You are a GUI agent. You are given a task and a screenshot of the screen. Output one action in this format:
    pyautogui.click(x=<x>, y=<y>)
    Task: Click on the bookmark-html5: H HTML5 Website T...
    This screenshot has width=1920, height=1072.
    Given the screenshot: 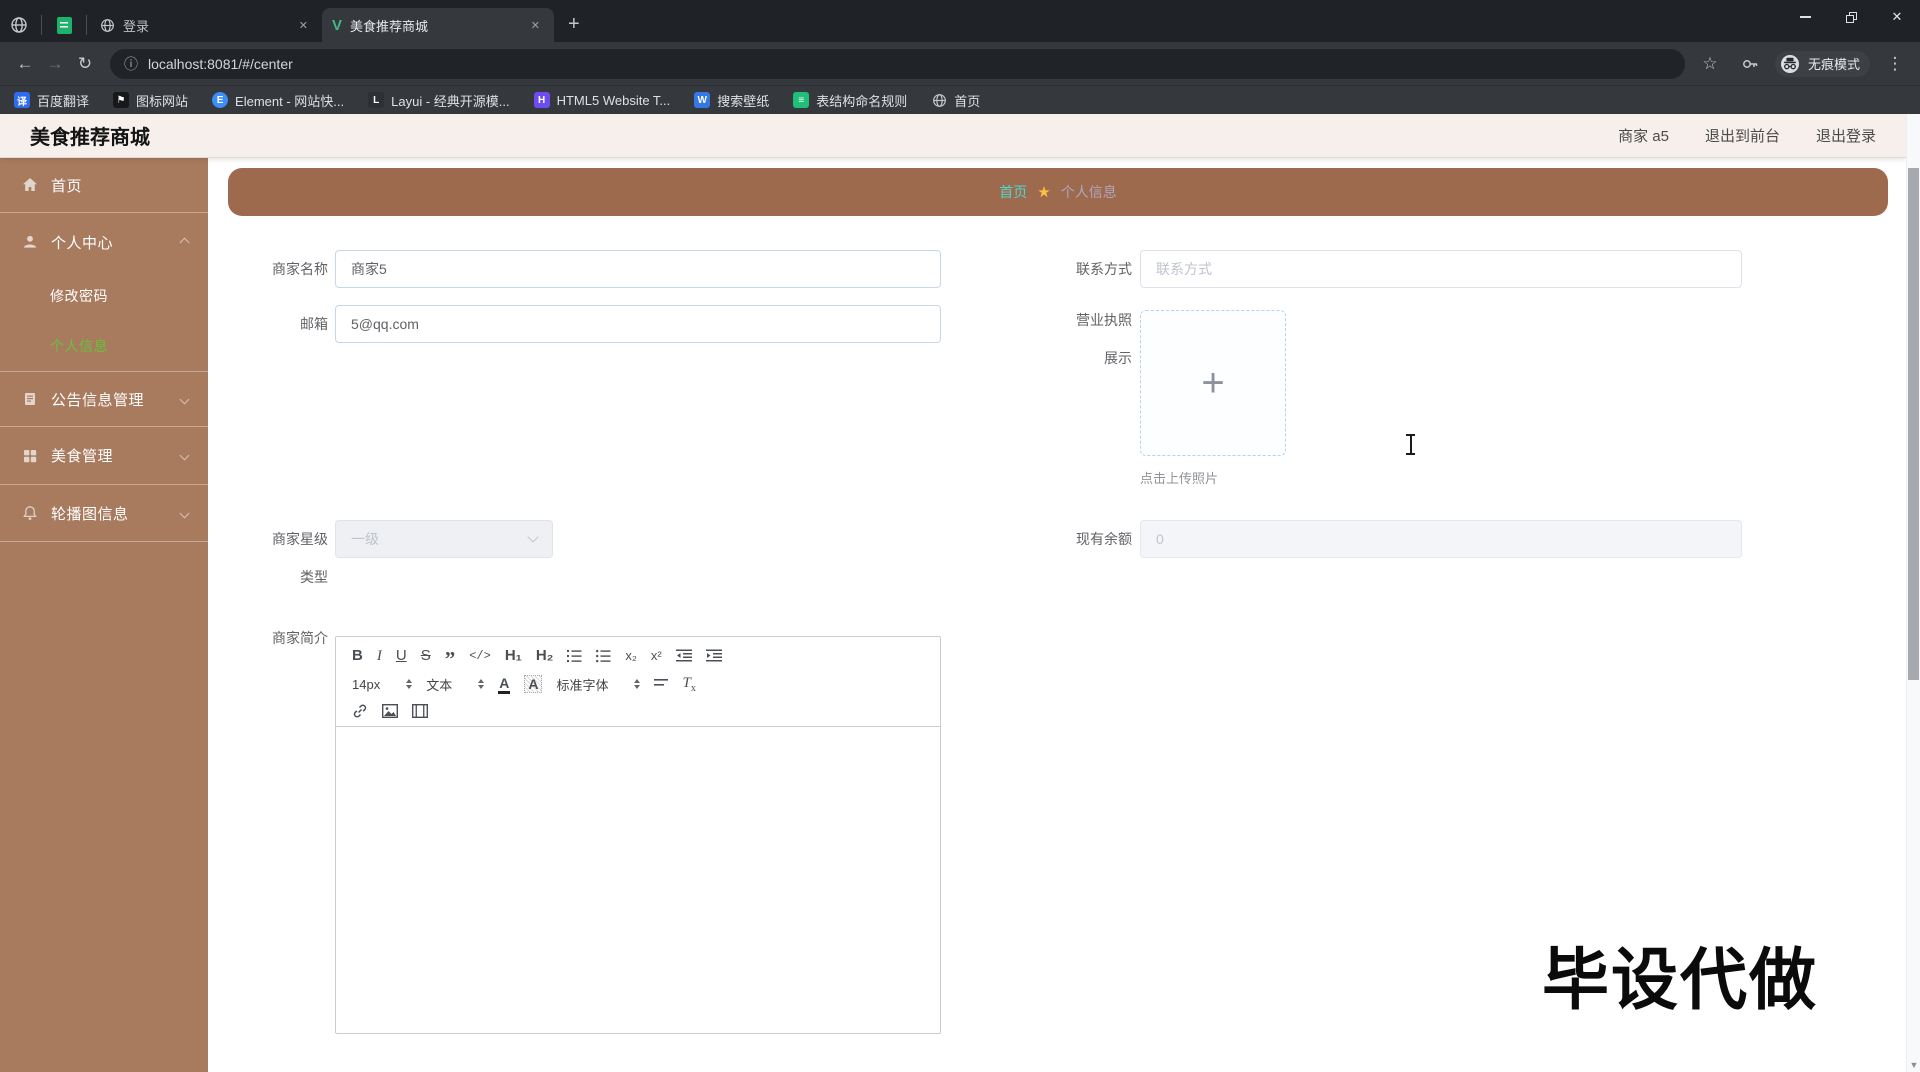 What is the action you would take?
    pyautogui.click(x=601, y=100)
    